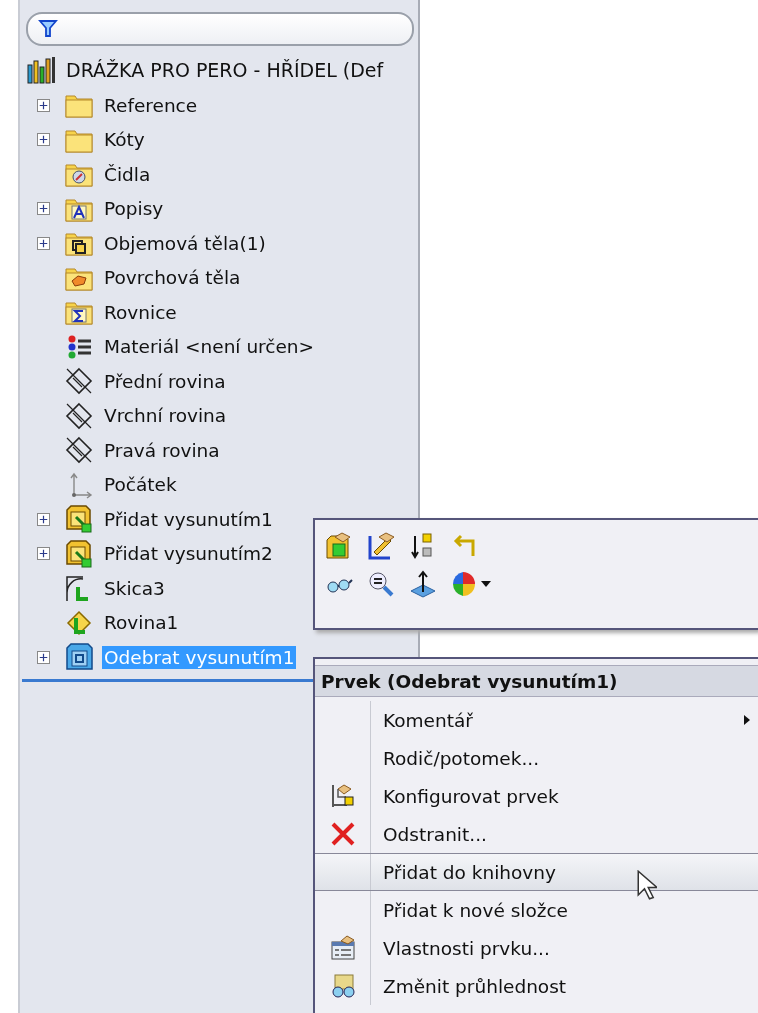 The width and height of the screenshot is (758, 1013). Describe the element at coordinates (381, 546) in the screenshot. I see `edit-sketch-icon` at that location.